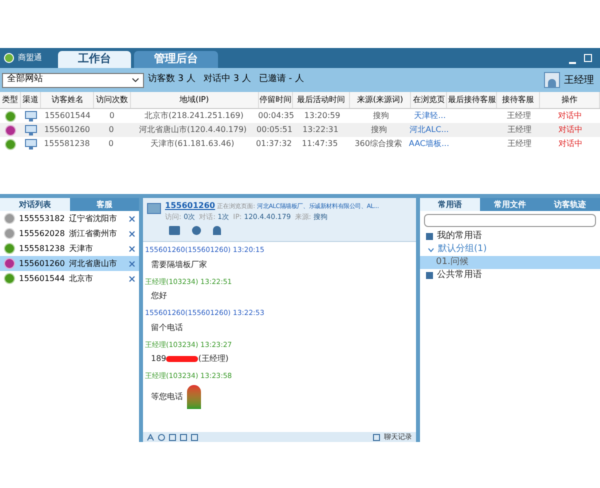 The height and width of the screenshot is (488, 600). What do you see at coordinates (194, 116) in the screenshot?
I see `table-cell-text: 北京市(218.241.251.169)` at bounding box center [194, 116].